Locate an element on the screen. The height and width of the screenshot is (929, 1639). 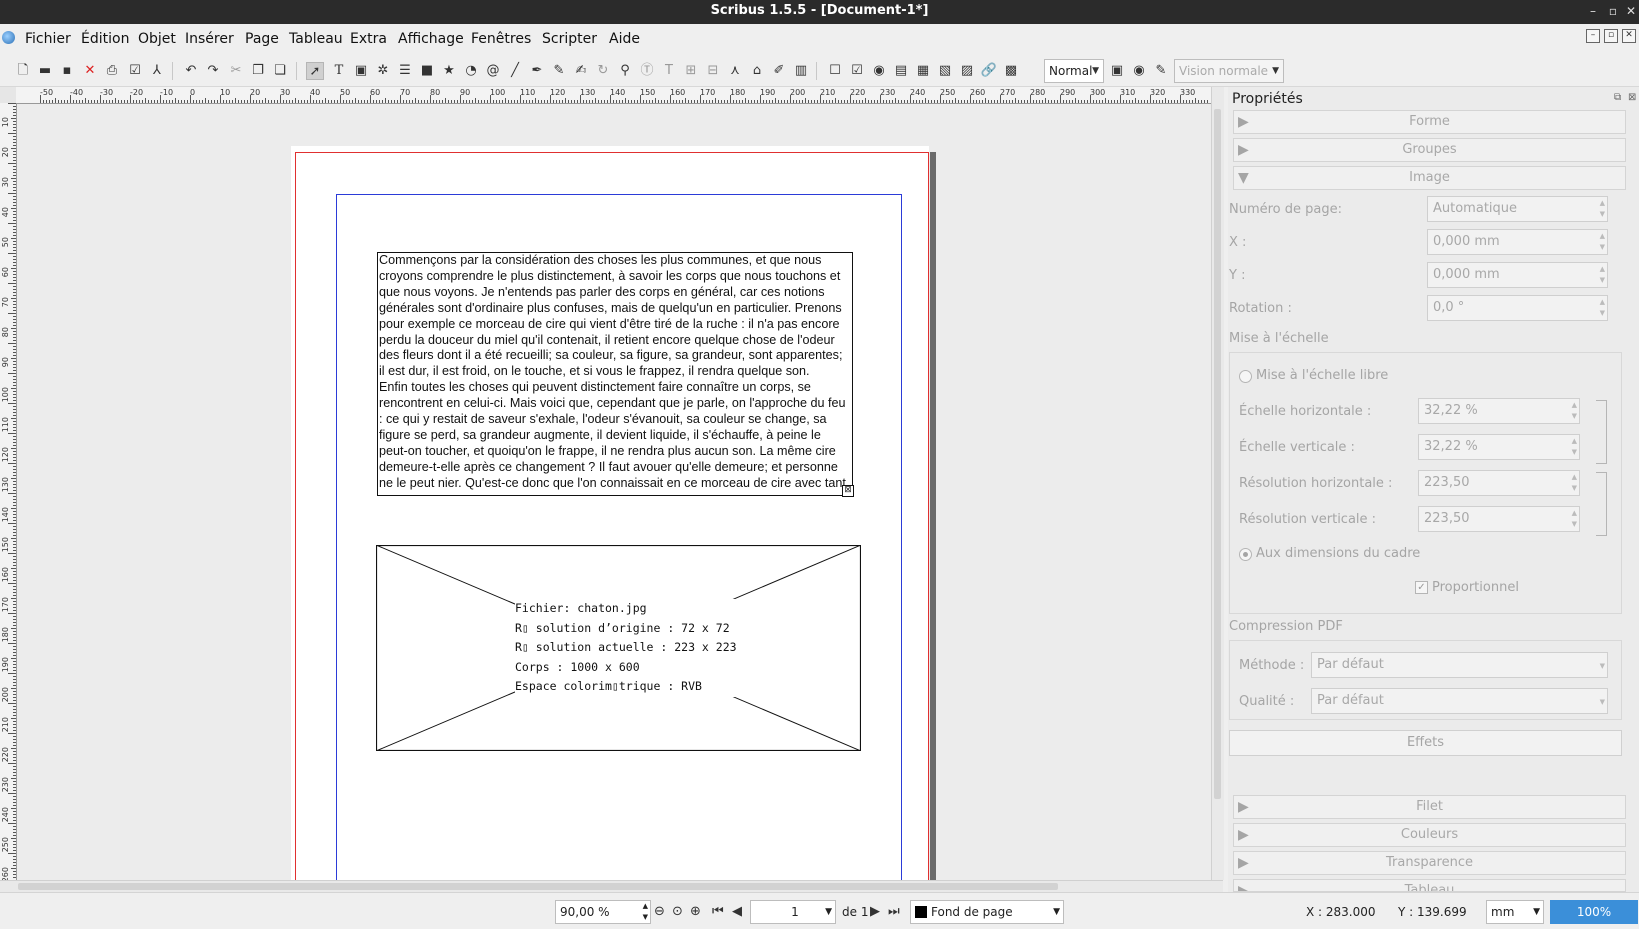
close-panel-icon: ⊠ is located at coordinates (1632, 97).